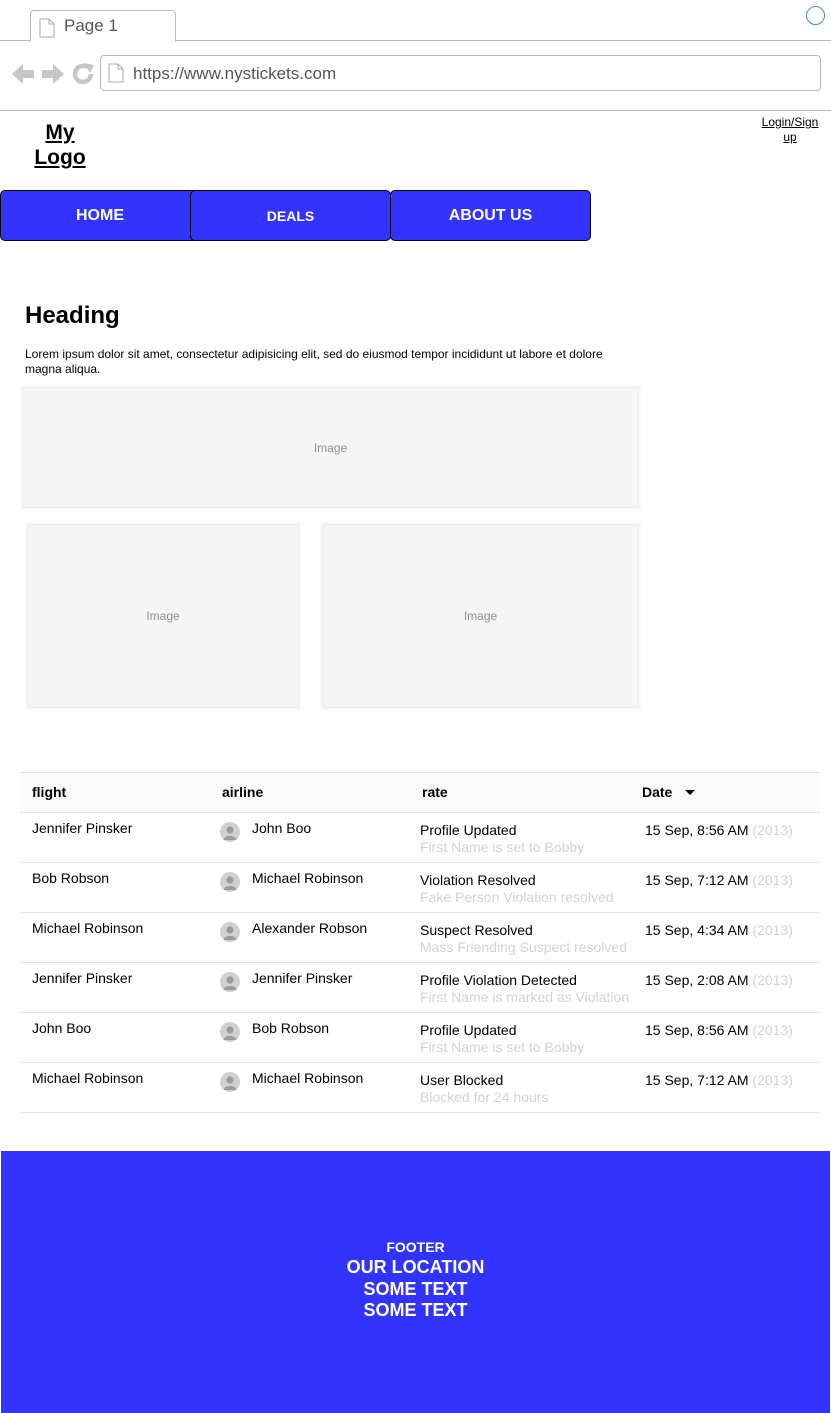 The height and width of the screenshot is (1413, 831). I want to click on airline-cell: Bob Robson, so click(291, 1028).